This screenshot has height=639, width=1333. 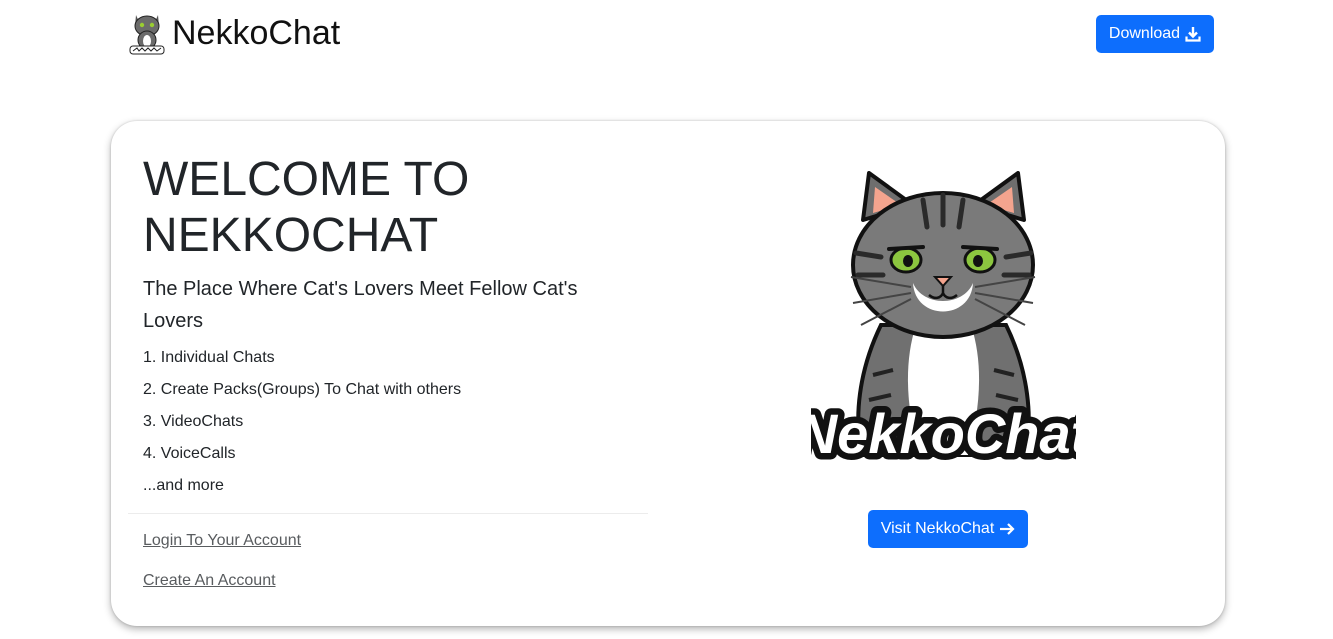 I want to click on feature-item: 3. VideoChats, so click(x=193, y=421).